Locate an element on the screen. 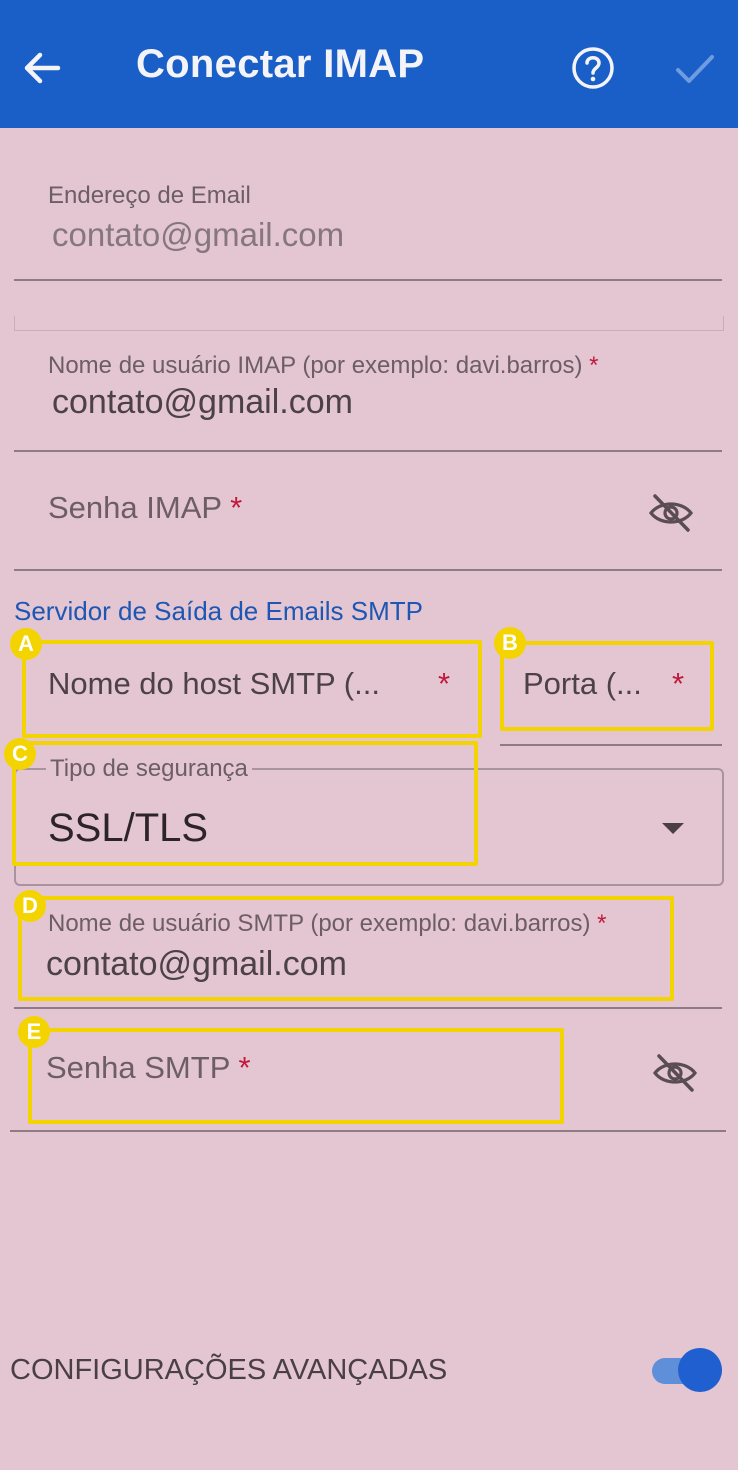  back-button is located at coordinates (42, 68).